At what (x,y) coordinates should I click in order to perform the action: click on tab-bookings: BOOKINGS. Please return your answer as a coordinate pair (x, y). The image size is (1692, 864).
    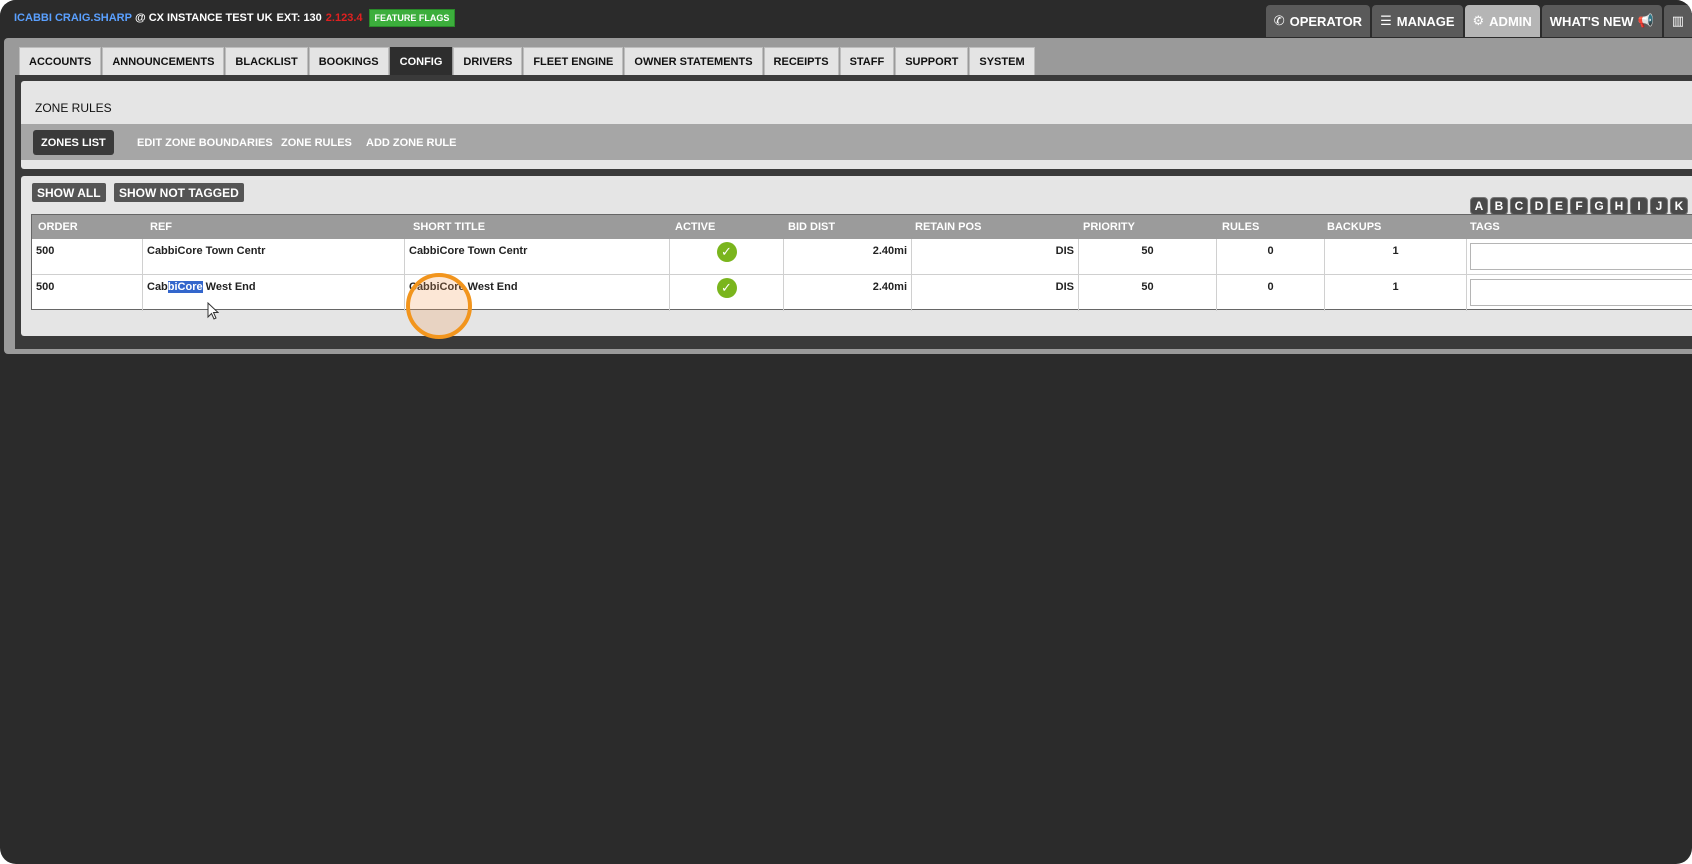
    Looking at the image, I should click on (348, 61).